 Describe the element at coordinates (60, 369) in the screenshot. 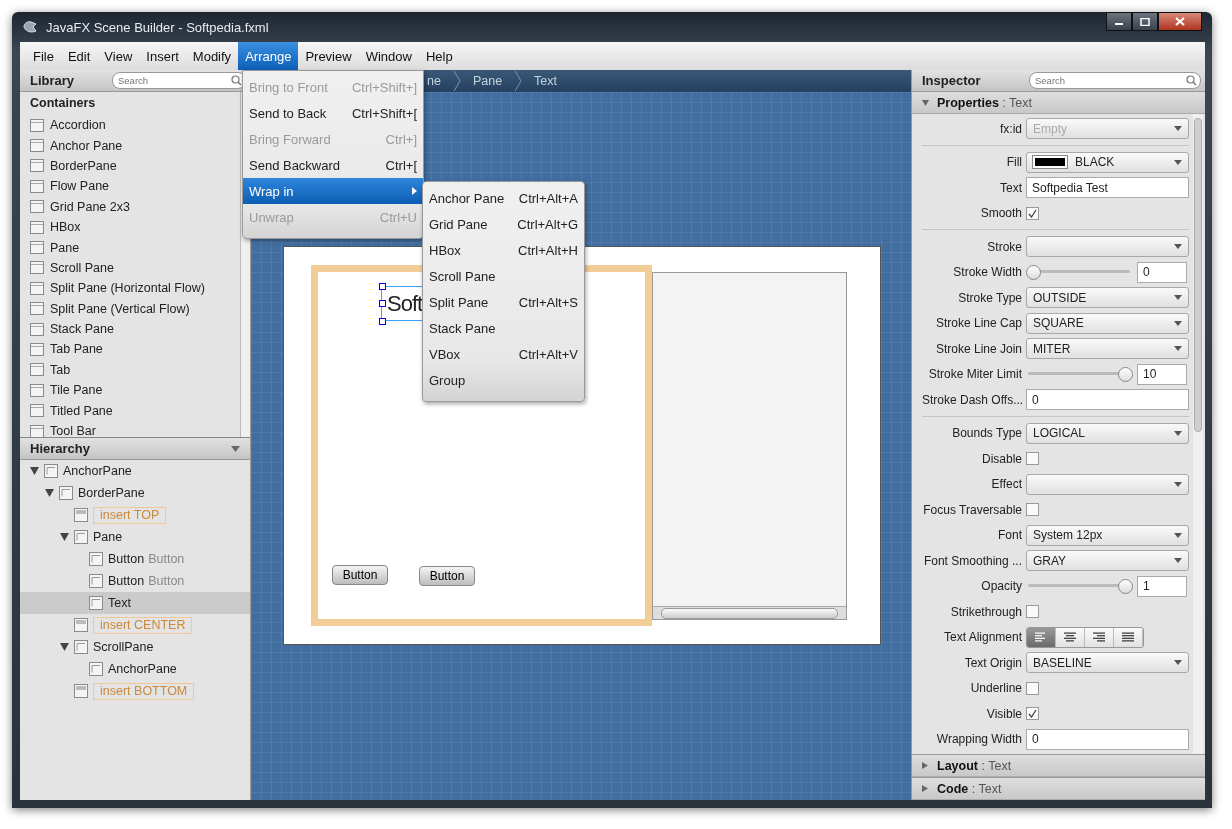

I see `library-item: Tab` at that location.